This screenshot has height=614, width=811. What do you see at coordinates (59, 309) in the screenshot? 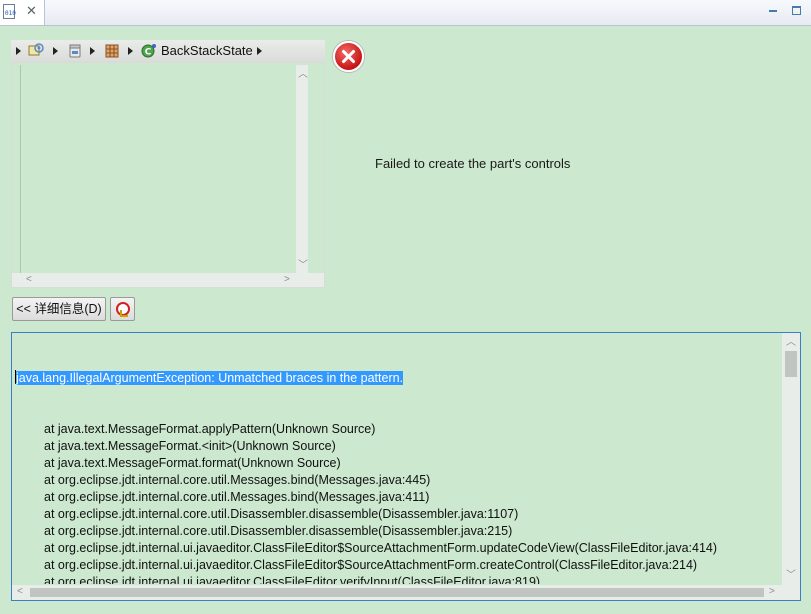
I see `details-toggle-button: << 详细信息(D)` at bounding box center [59, 309].